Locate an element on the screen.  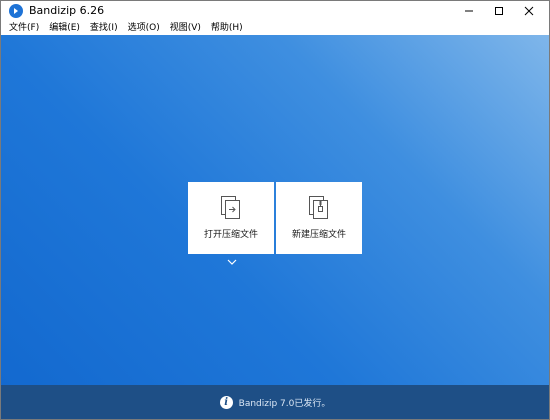
menu-help: 帮助(H) is located at coordinates (227, 28).